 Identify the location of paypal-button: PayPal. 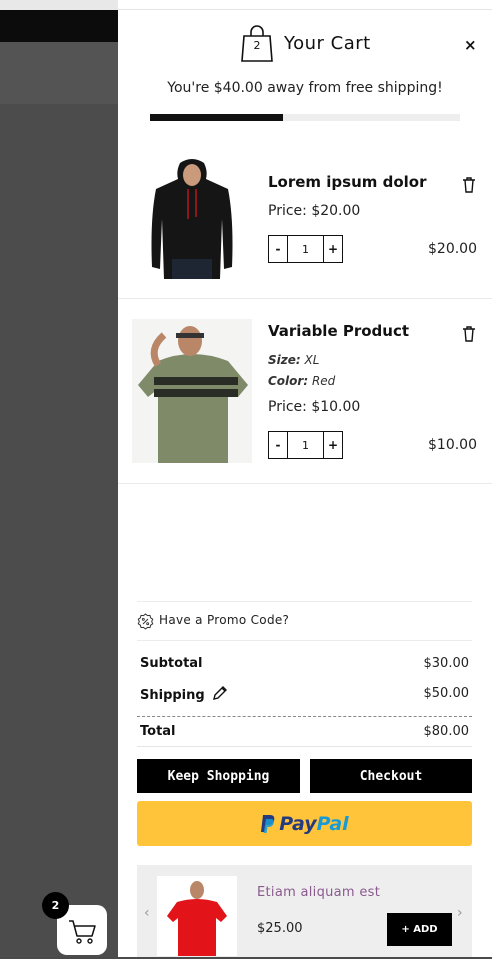
(304, 823).